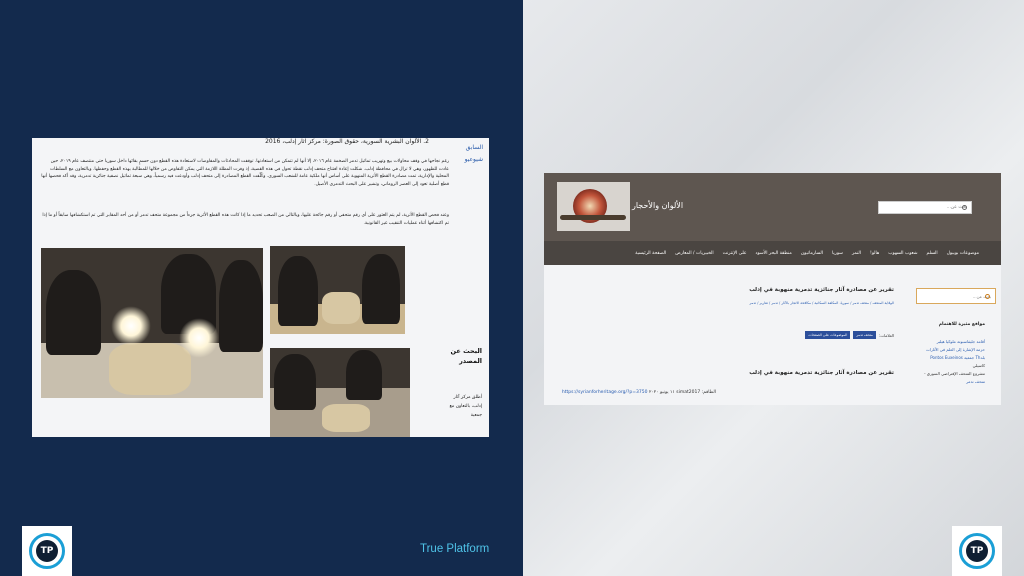 The height and width of the screenshot is (576, 1024). Describe the element at coordinates (949, 342) in the screenshot. I see `sidebar-link: أقامة جليفاسبوتة ملوكيا هيلبر` at that location.